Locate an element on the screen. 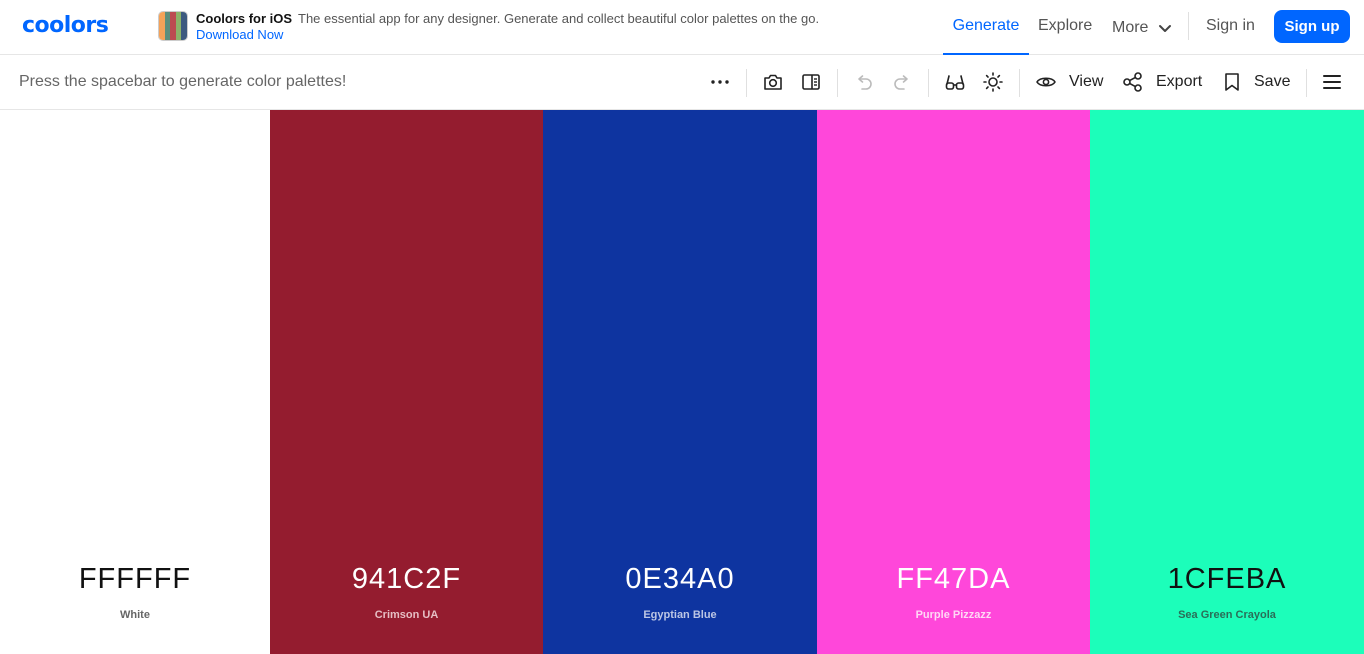 The image size is (1364, 654). camera-icon is located at coordinates (773, 82).